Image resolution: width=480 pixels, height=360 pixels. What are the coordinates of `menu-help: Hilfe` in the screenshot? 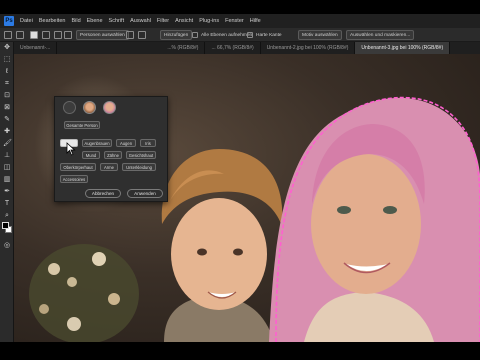 It's located at (255, 21).